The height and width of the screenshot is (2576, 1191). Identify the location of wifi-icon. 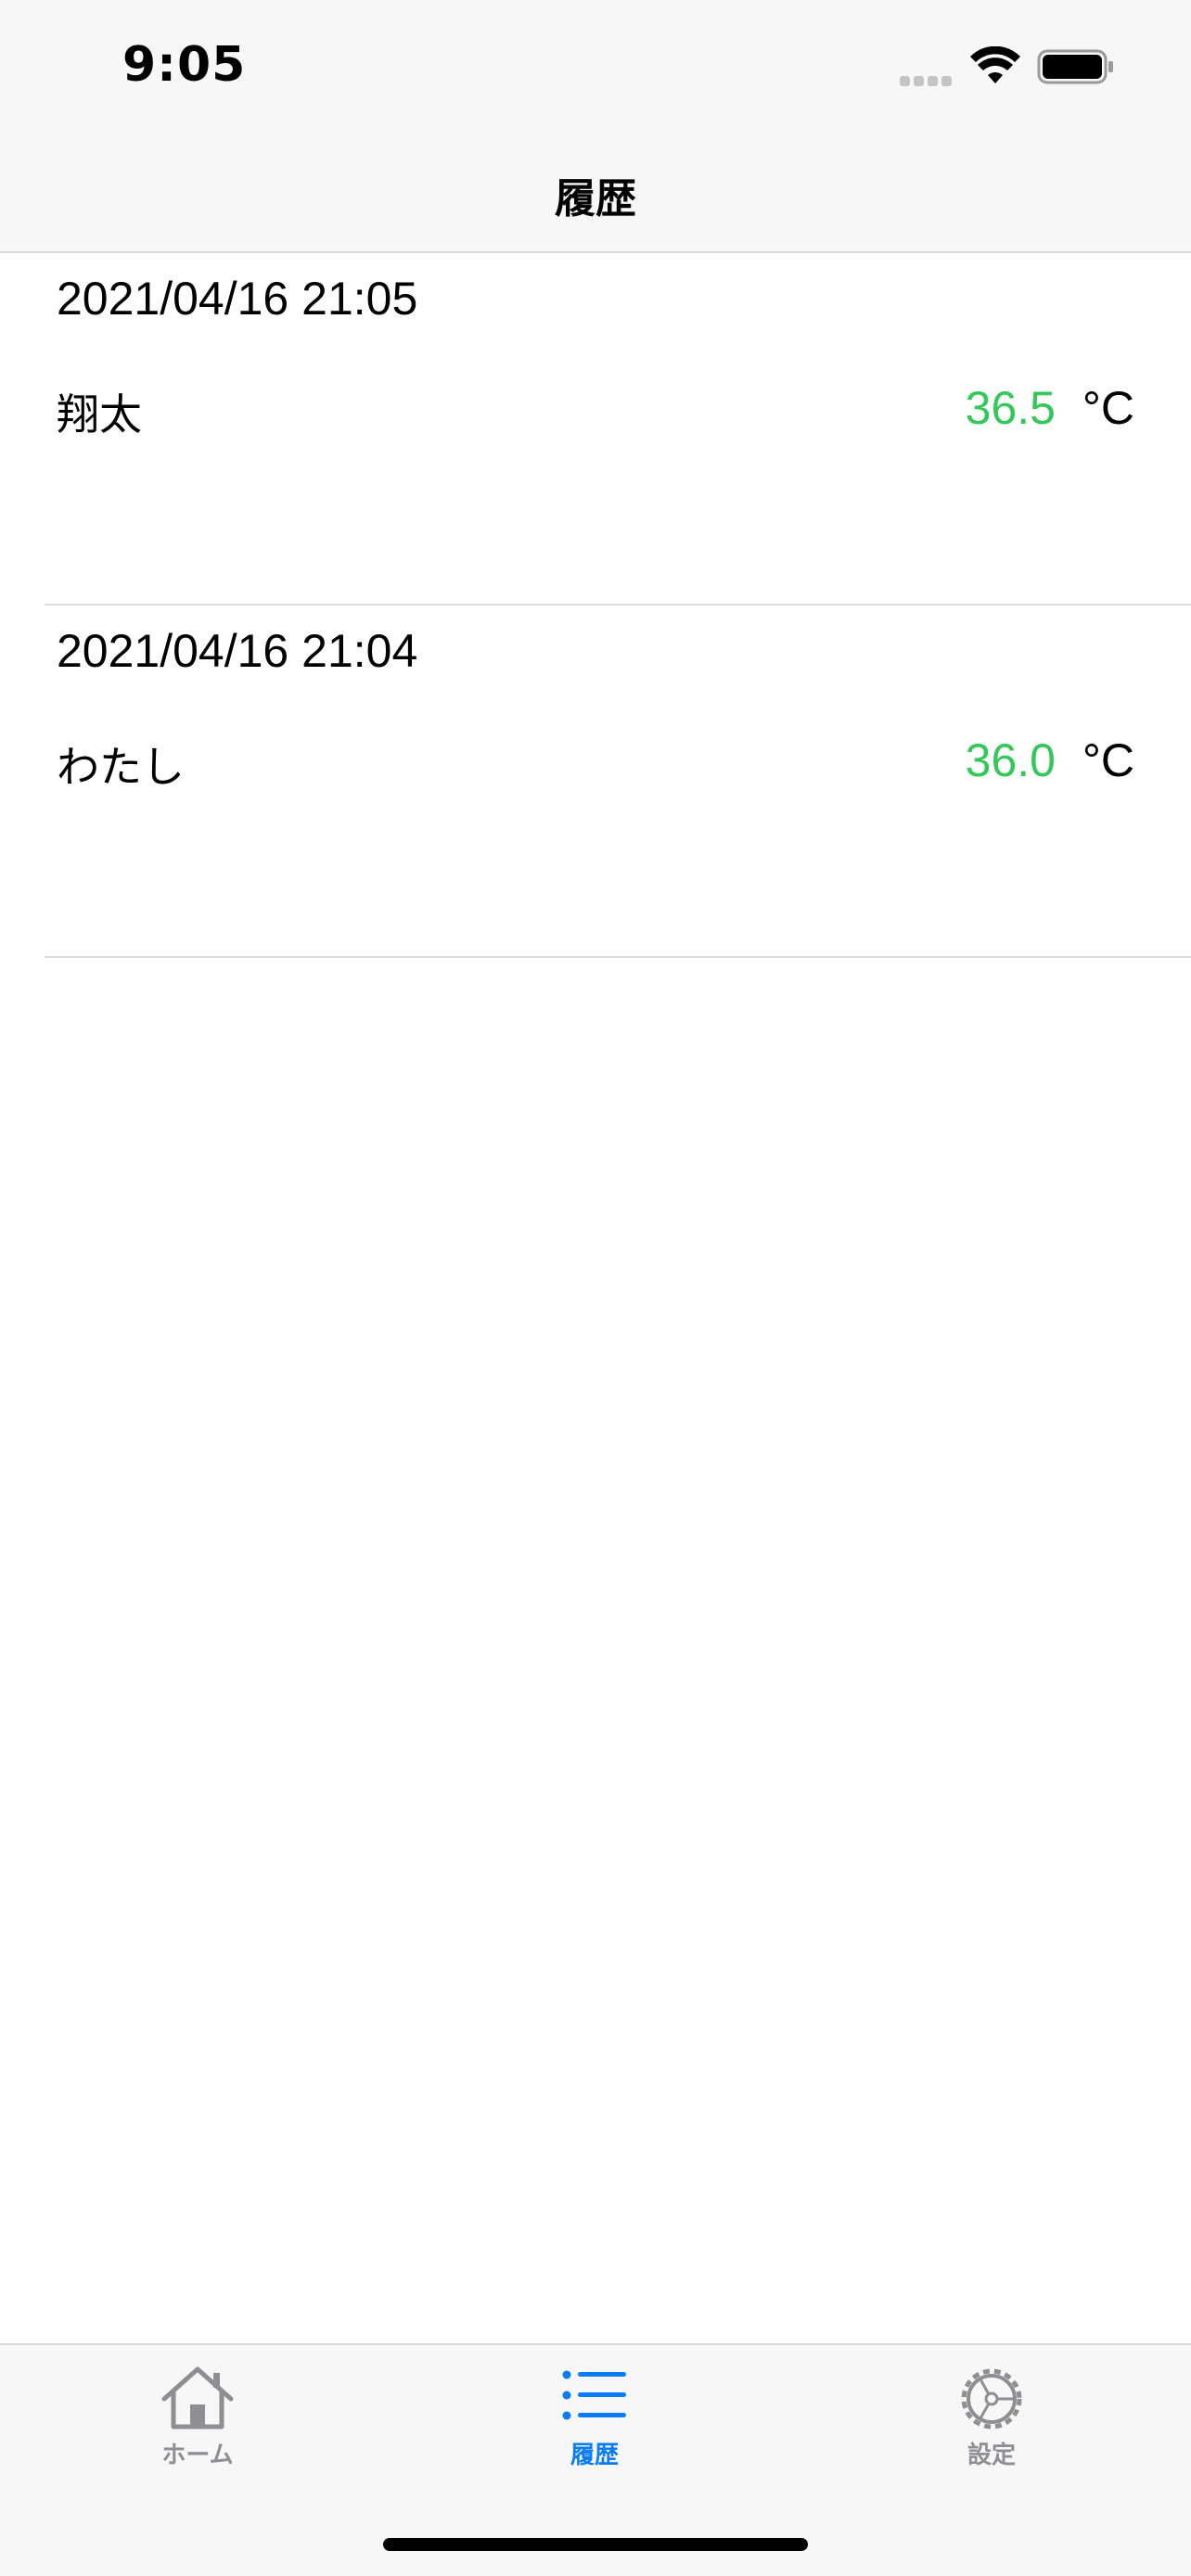
(995, 64).